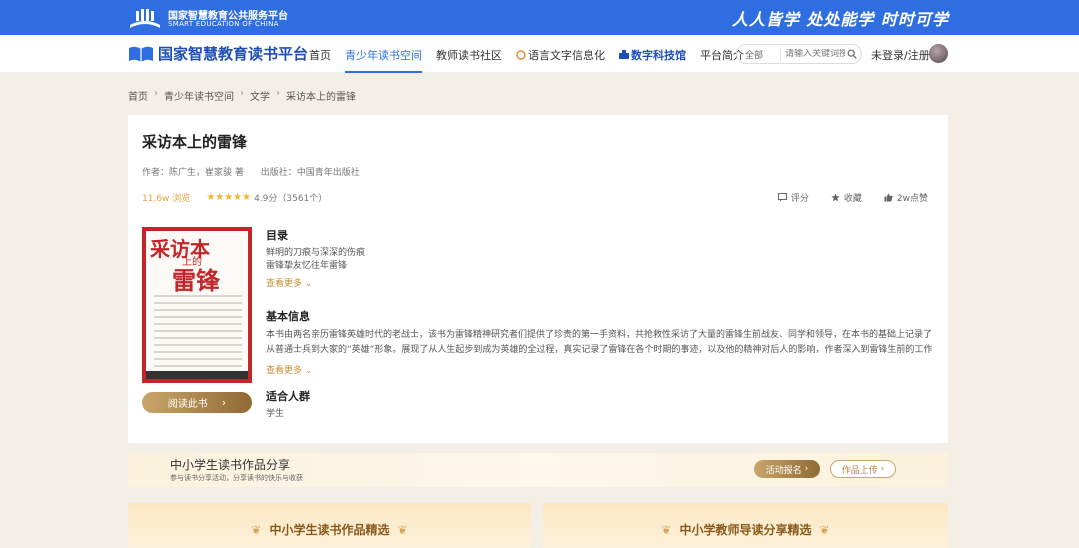  Describe the element at coordinates (229, 197) in the screenshot. I see `rating-stars-icon: ★★★★★` at that location.